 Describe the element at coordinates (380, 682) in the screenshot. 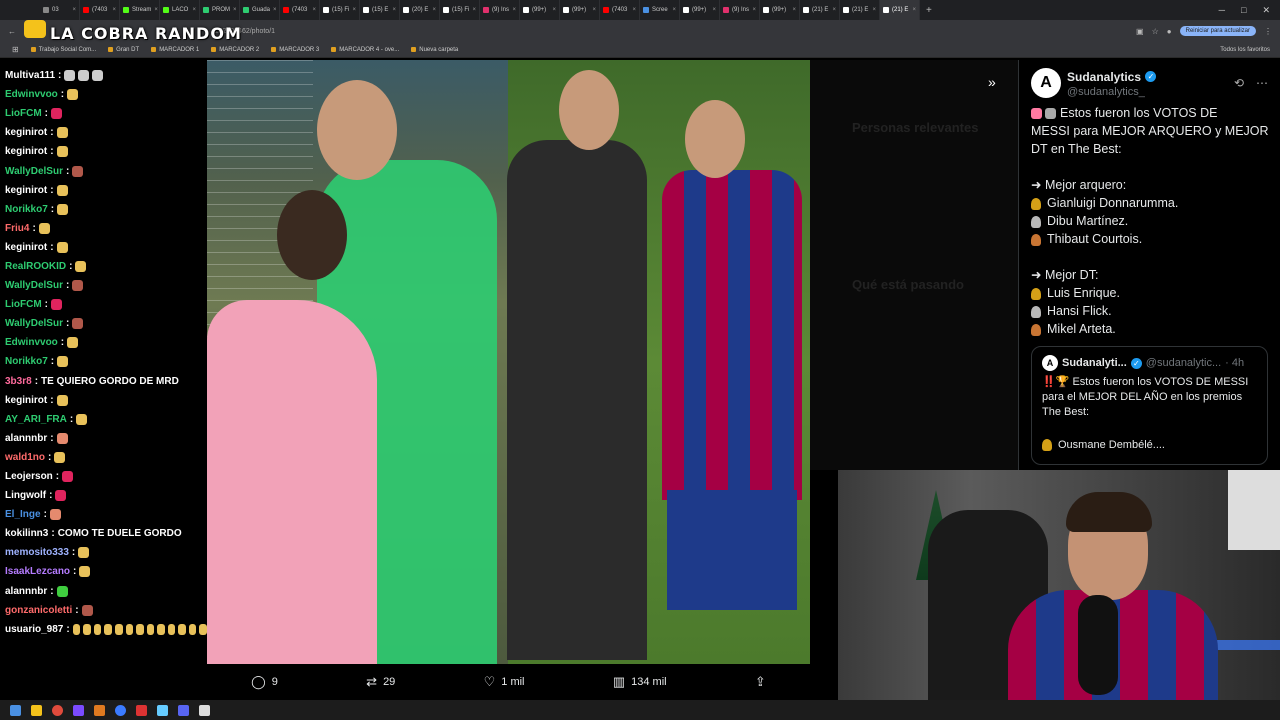

I see `retweet-button: ⇄ 29` at that location.